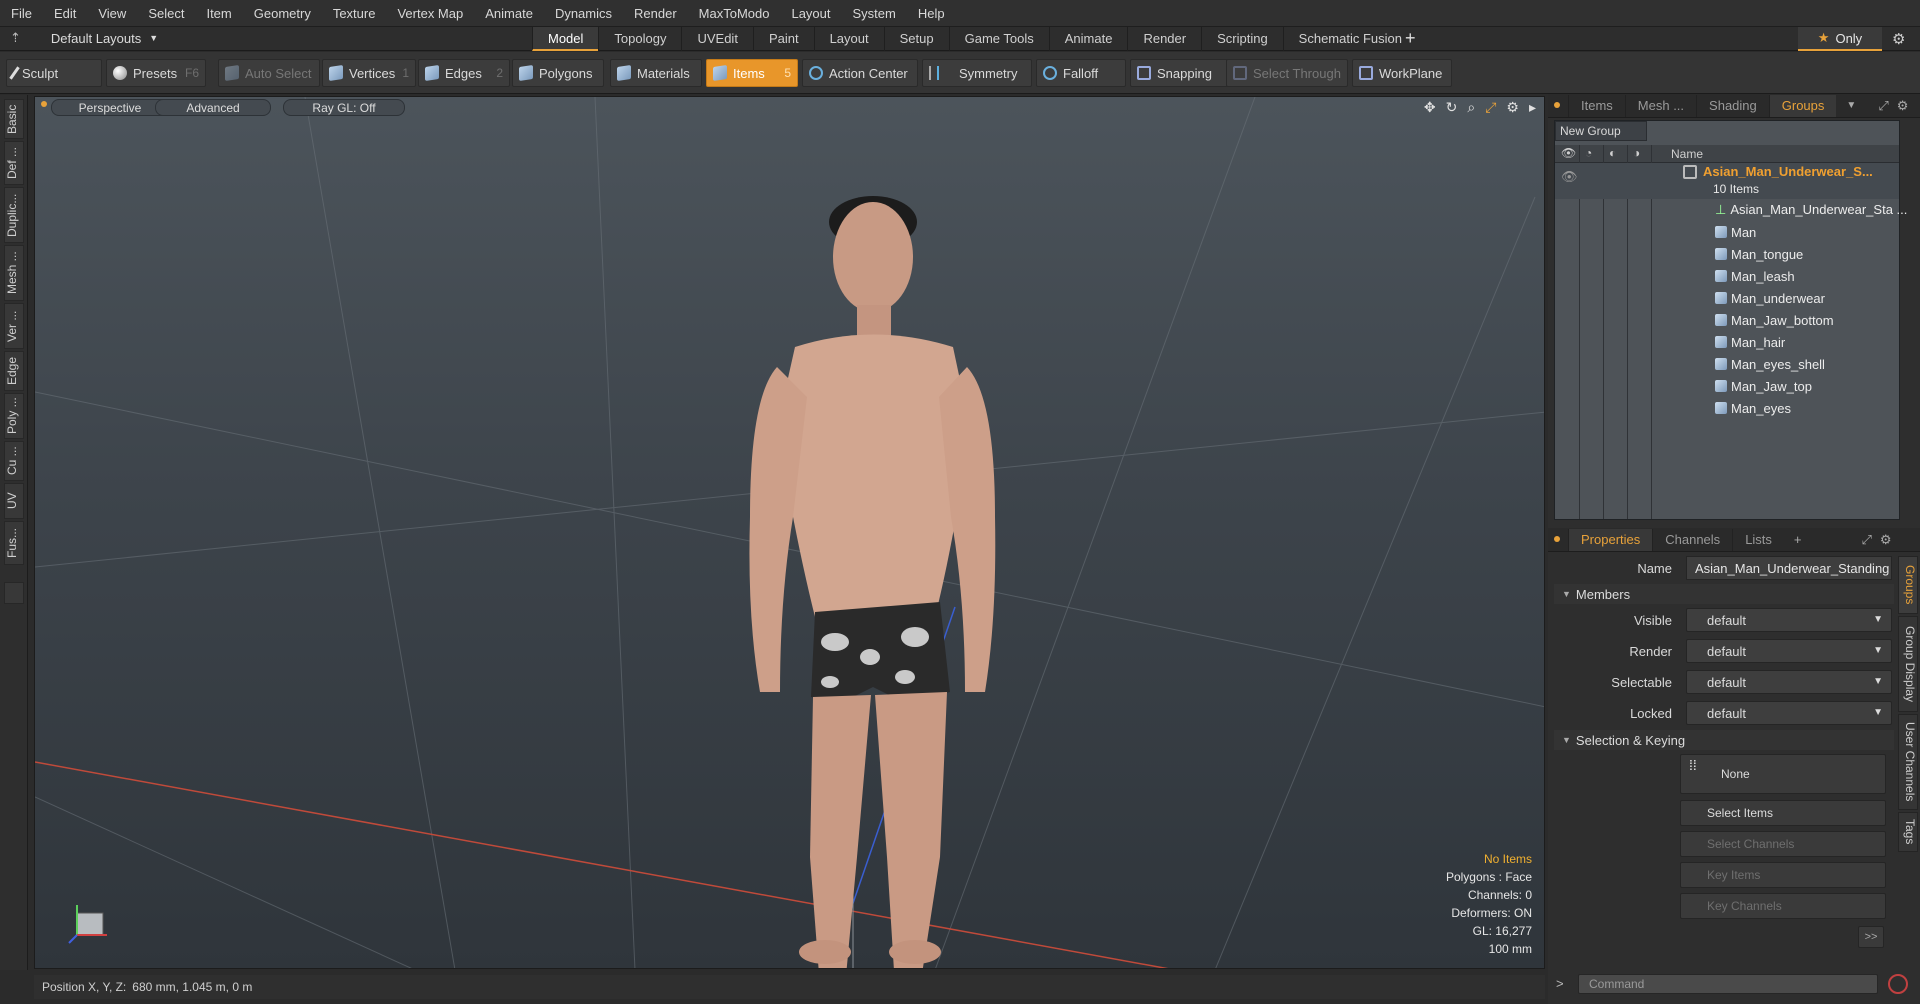 The image size is (1920, 1004). Describe the element at coordinates (639, 39) in the screenshot. I see `tab-topology: Topology` at that location.